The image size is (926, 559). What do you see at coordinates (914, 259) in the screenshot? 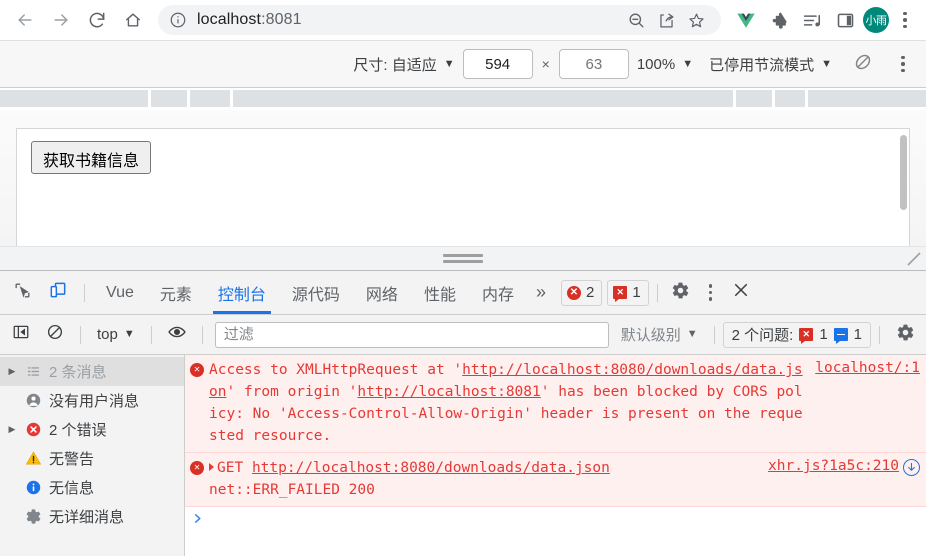
I see `corner-resize-handle-icon` at bounding box center [914, 259].